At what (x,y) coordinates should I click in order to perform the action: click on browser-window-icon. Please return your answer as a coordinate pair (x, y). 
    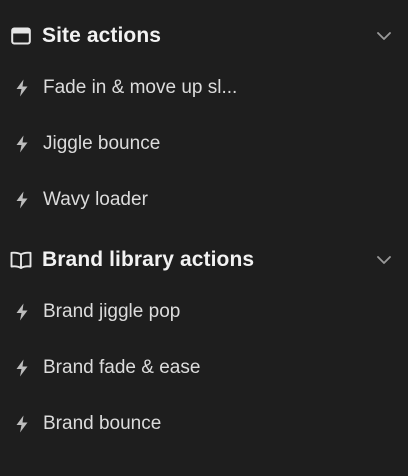
    Looking at the image, I should click on (21, 36).